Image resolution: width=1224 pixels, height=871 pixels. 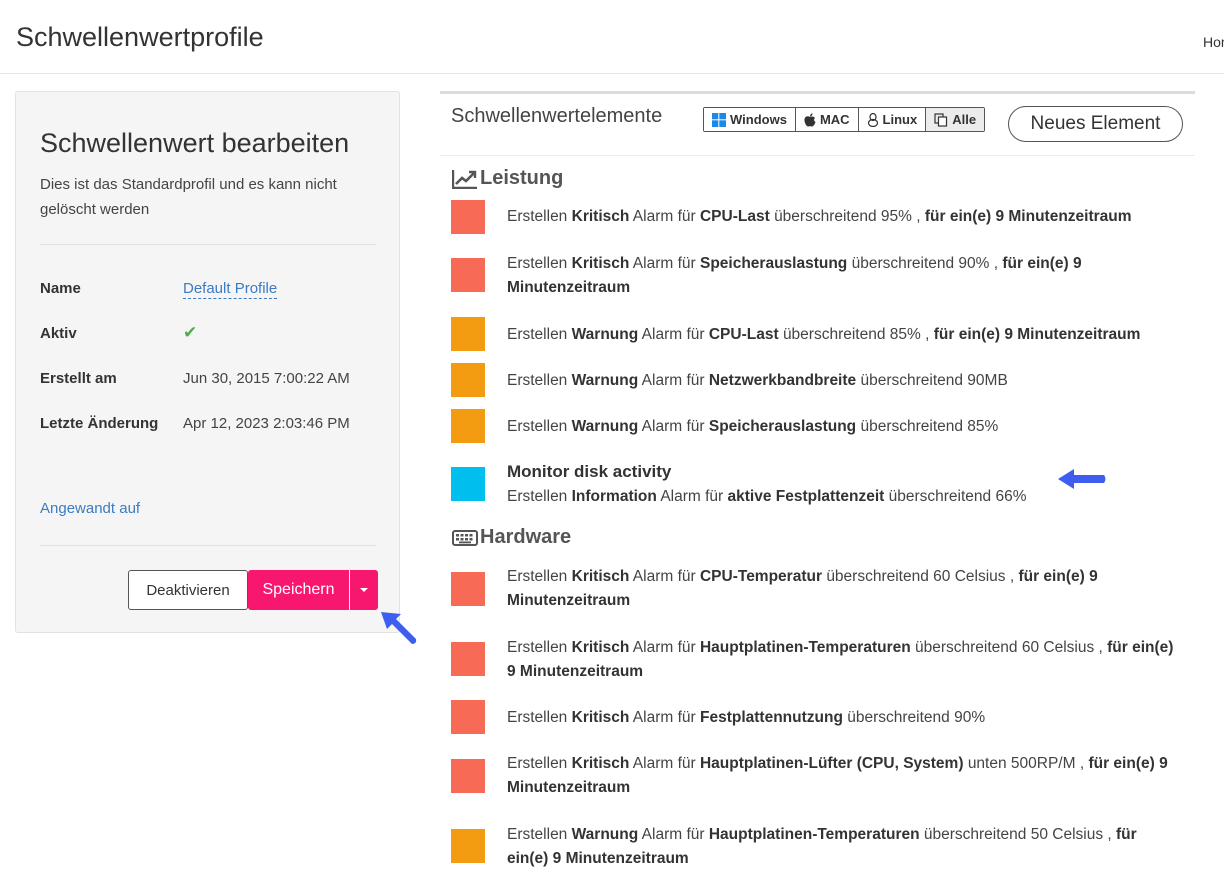 What do you see at coordinates (58, 333) in the screenshot?
I see `active-label: Aktiv` at bounding box center [58, 333].